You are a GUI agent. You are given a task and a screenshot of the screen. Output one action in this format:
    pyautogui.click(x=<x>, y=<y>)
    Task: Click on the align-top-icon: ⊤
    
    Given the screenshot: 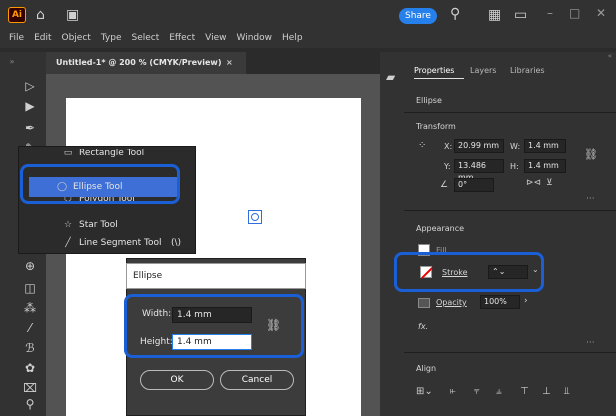 What is the action you would take?
    pyautogui.click(x=524, y=391)
    